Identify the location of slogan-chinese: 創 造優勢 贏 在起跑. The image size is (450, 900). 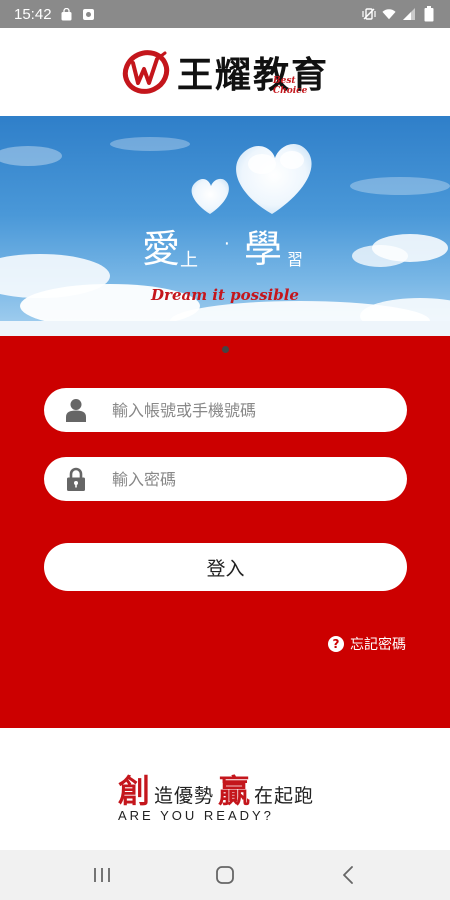
(218, 789).